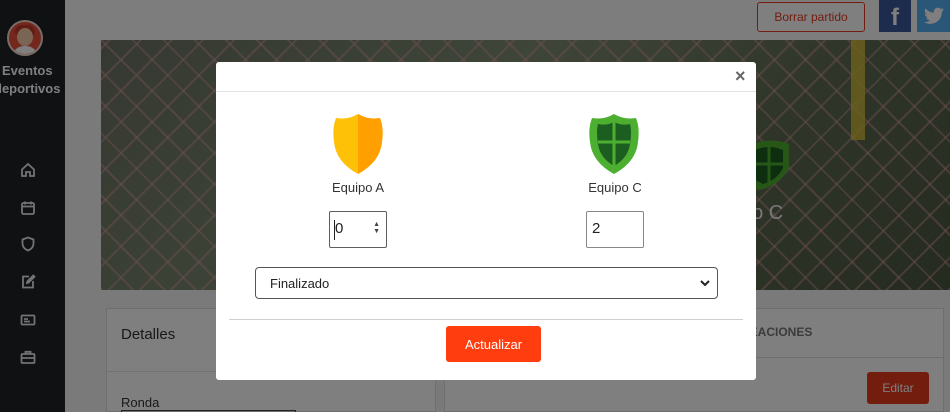 The width and height of the screenshot is (950, 412). I want to click on match-status-select: Finalizado, so click(486, 283).